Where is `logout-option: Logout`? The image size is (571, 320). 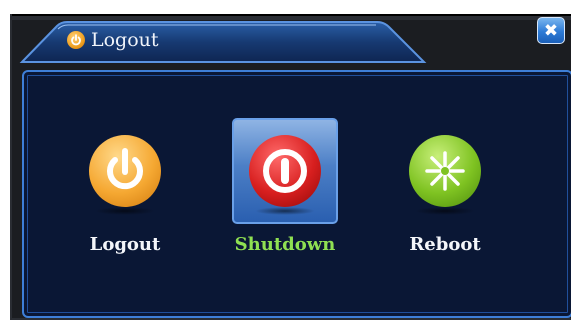 logout-option: Logout is located at coordinates (125, 193).